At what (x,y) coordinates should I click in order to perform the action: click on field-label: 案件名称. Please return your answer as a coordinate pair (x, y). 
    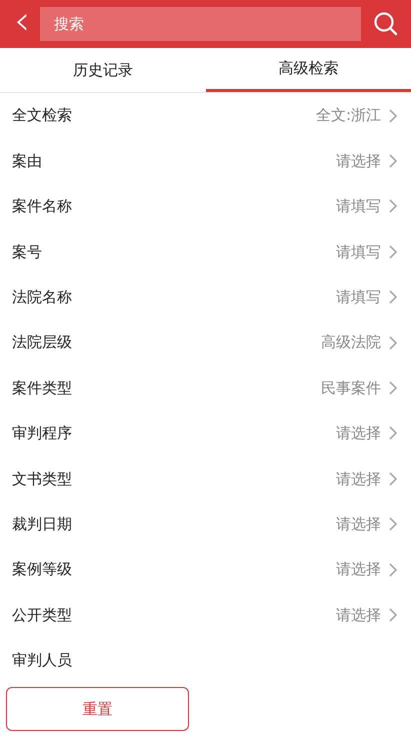
    Looking at the image, I should click on (42, 207).